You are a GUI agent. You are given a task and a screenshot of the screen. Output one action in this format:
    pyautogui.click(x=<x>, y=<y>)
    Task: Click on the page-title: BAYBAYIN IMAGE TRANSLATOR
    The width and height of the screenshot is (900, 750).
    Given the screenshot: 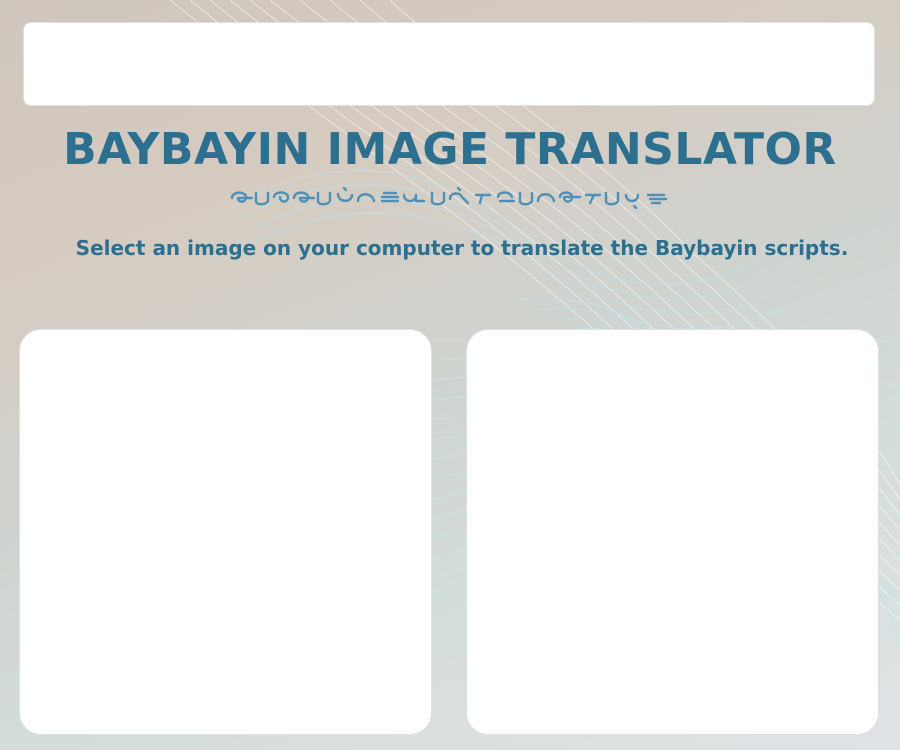 What is the action you would take?
    pyautogui.click(x=450, y=149)
    